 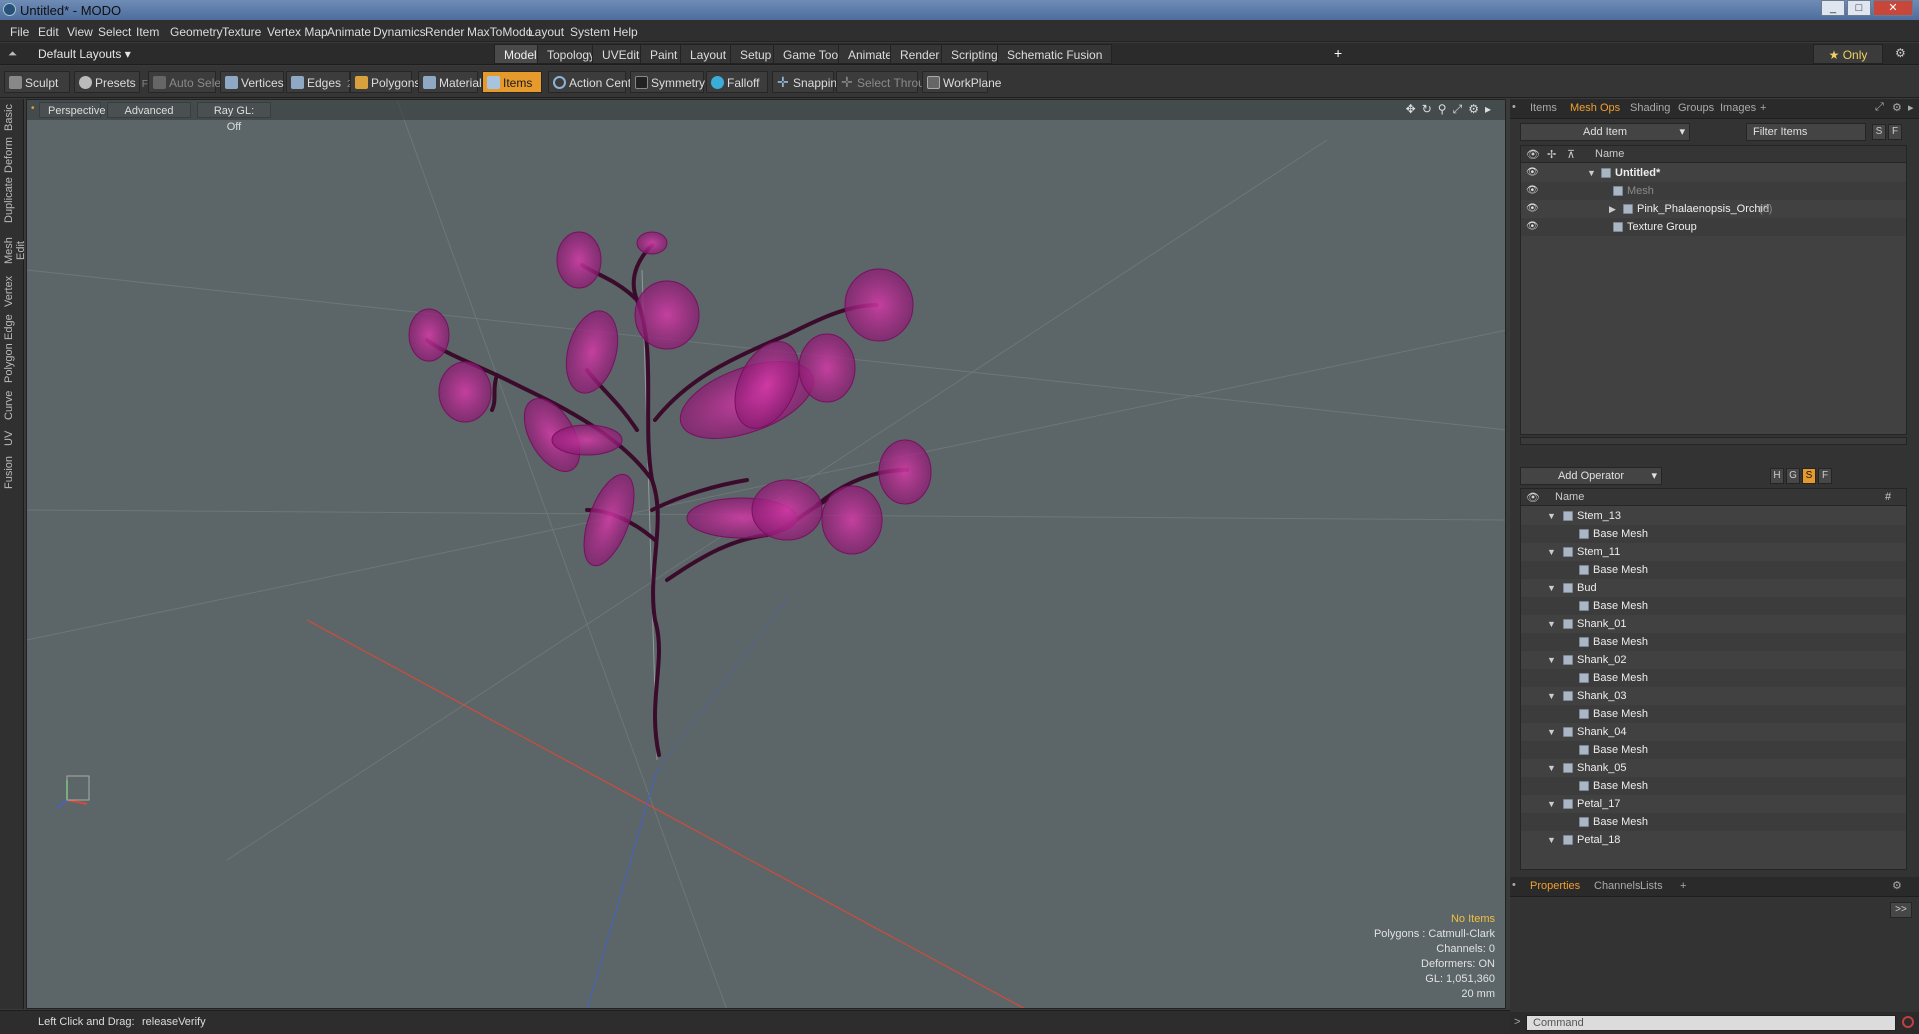 I want to click on expand-right-icon: ▶, so click(x=1612, y=209).